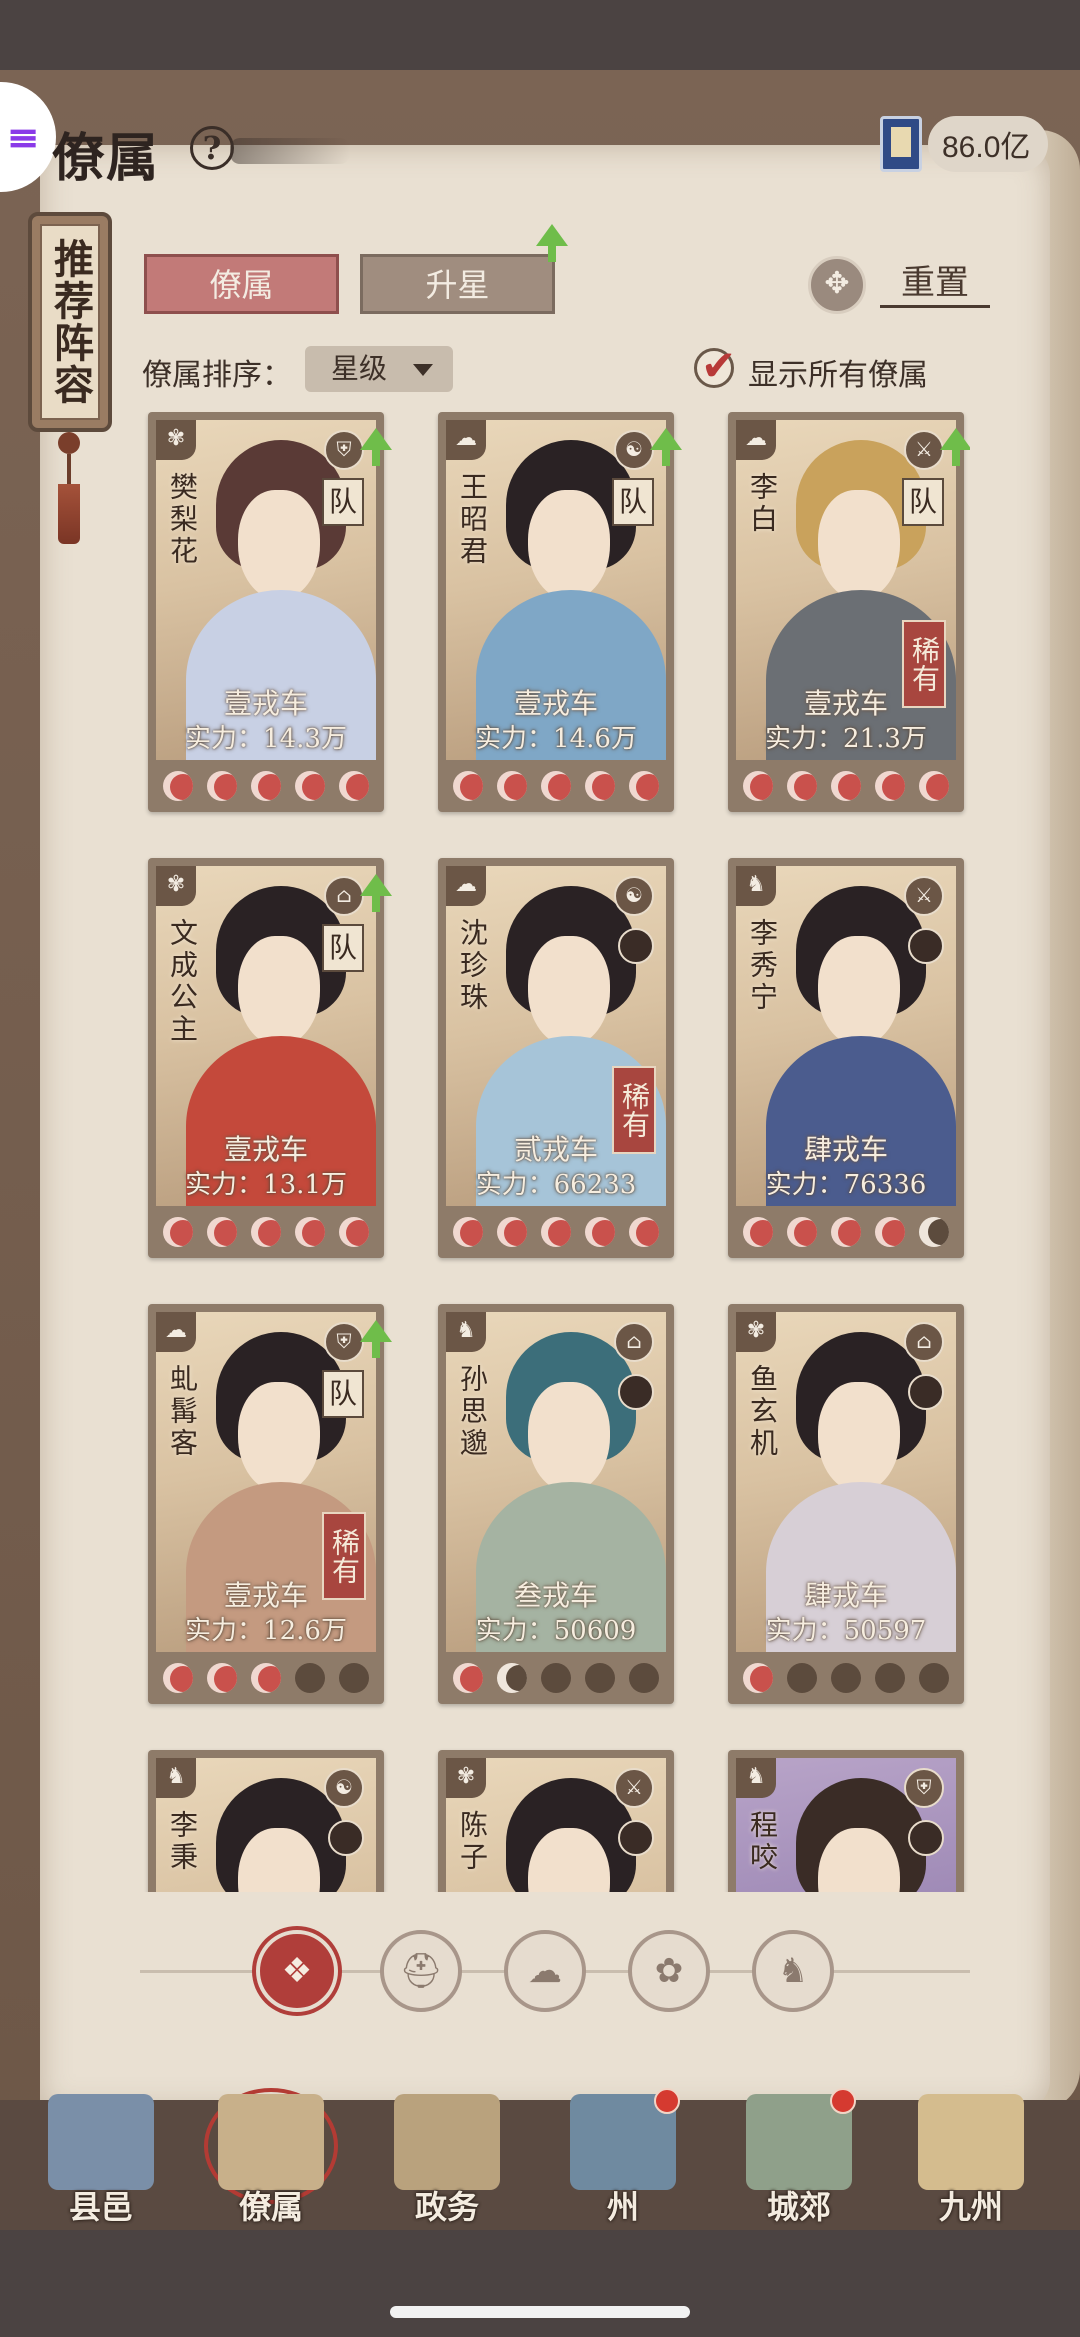 The width and height of the screenshot is (1080, 2337). I want to click on subordinate-card: ✾ ⛨ 樊梨花 队壹戎车 实力：14.3万, so click(270, 612).